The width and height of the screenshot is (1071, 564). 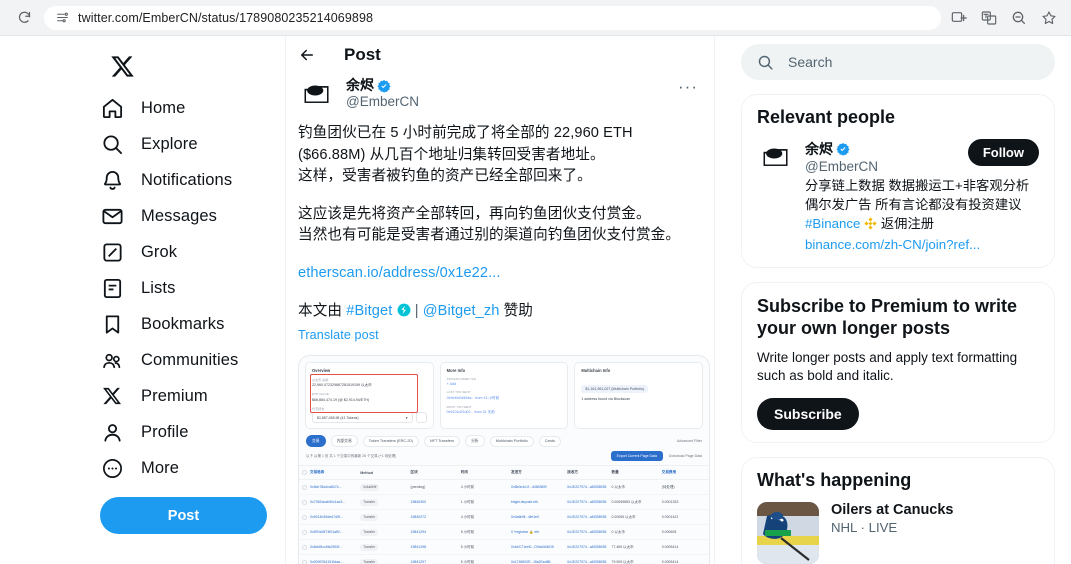 I want to click on cell-from: bitget-deposit.eth, so click(x=533, y=502).